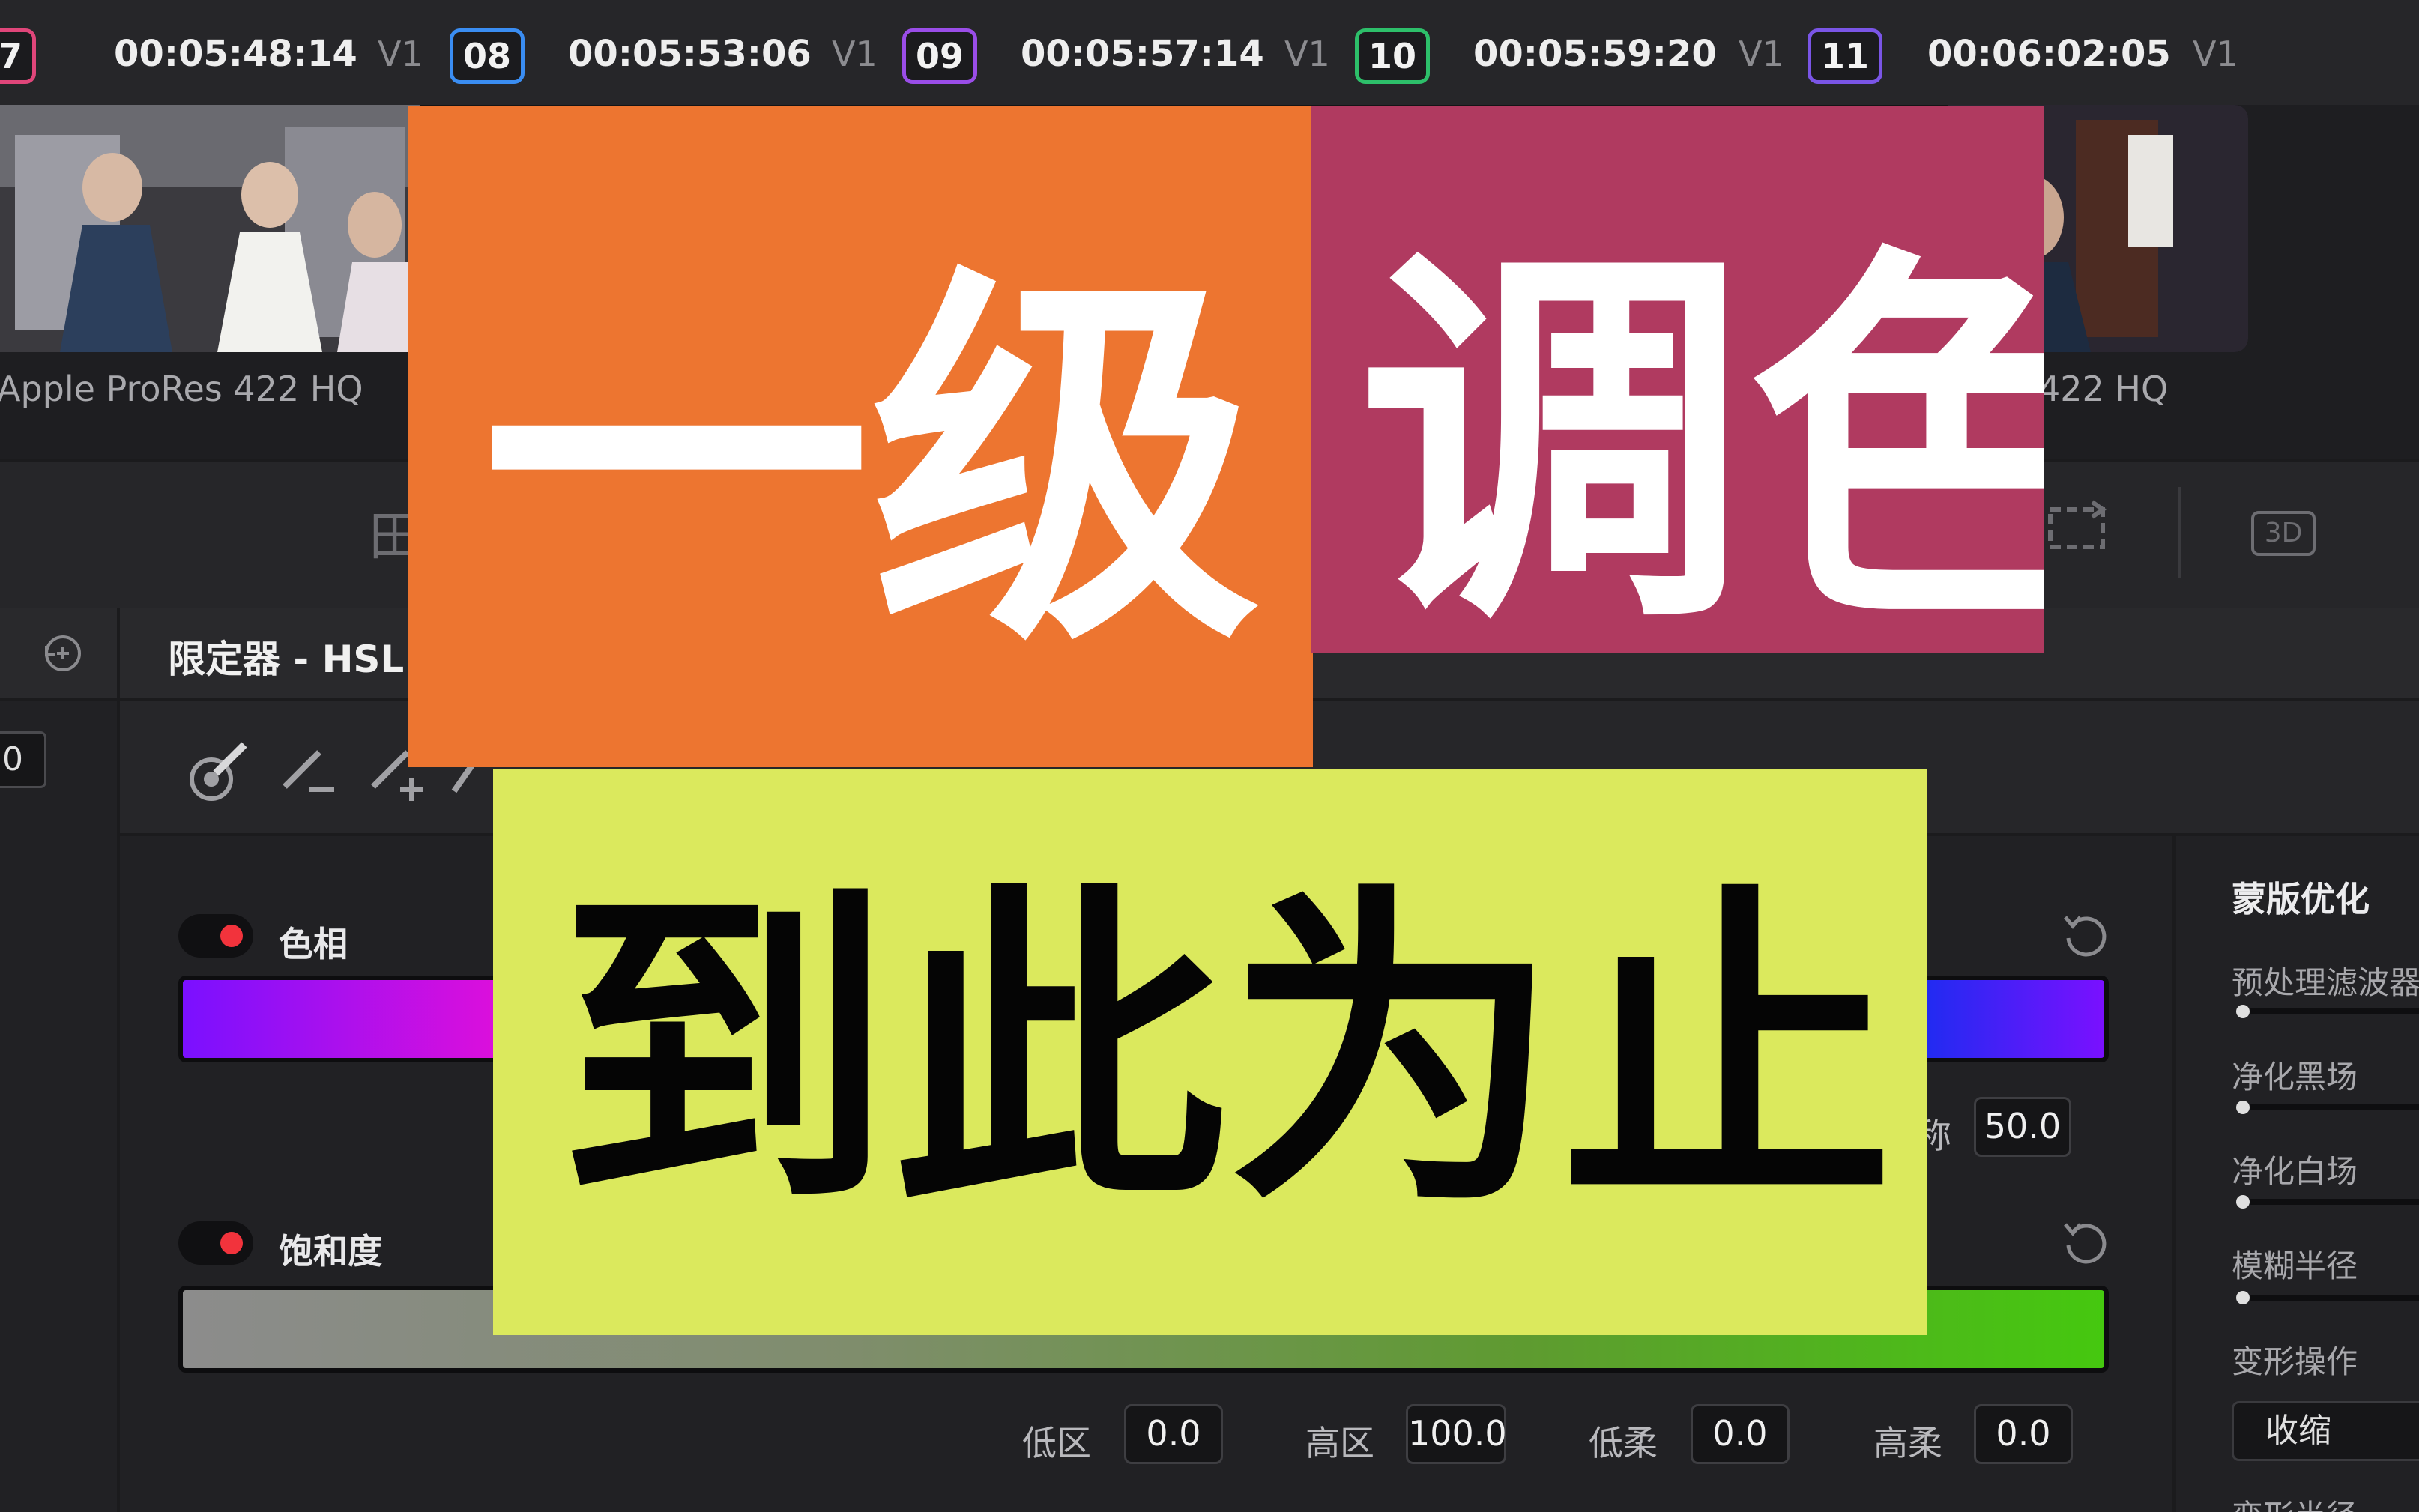 This screenshot has width=2419, height=1512. What do you see at coordinates (1226, 1053) in the screenshot?
I see `cover-subtitle: 到此为止` at bounding box center [1226, 1053].